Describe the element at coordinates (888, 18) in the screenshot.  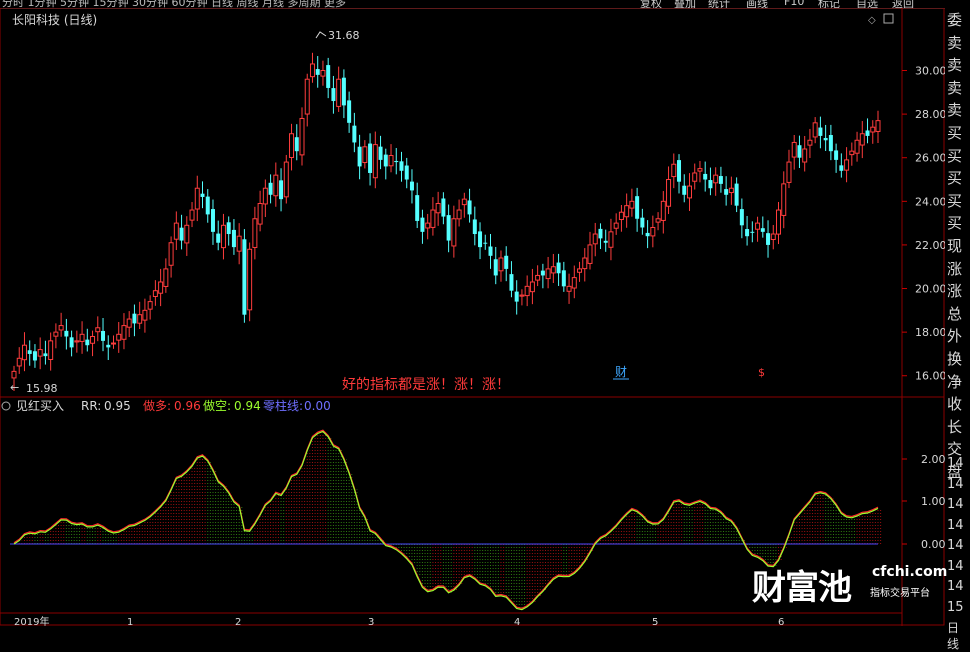
I see `maximize-icon` at that location.